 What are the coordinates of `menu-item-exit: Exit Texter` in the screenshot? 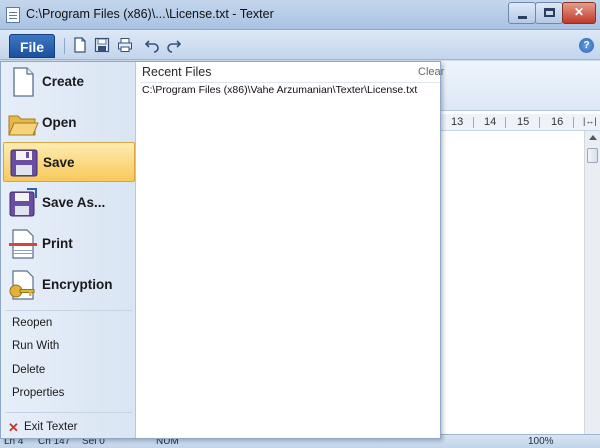 It's located at (50, 427).